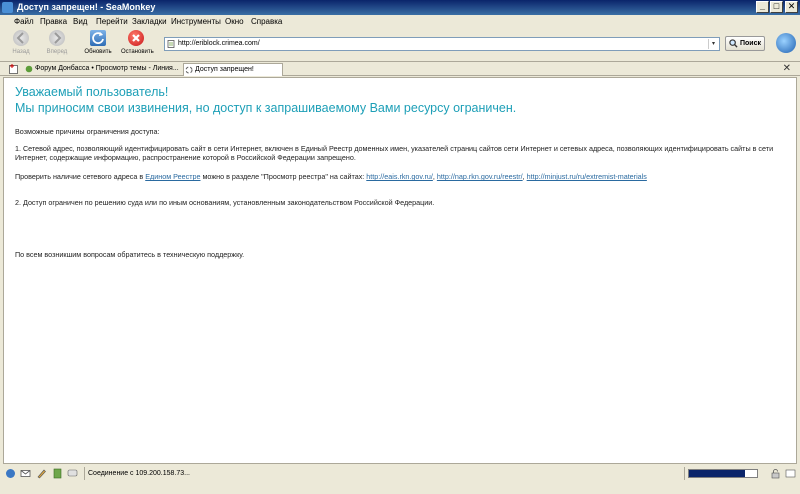 The width and height of the screenshot is (800, 494). What do you see at coordinates (41, 473) in the screenshot?
I see `composer-icon` at bounding box center [41, 473].